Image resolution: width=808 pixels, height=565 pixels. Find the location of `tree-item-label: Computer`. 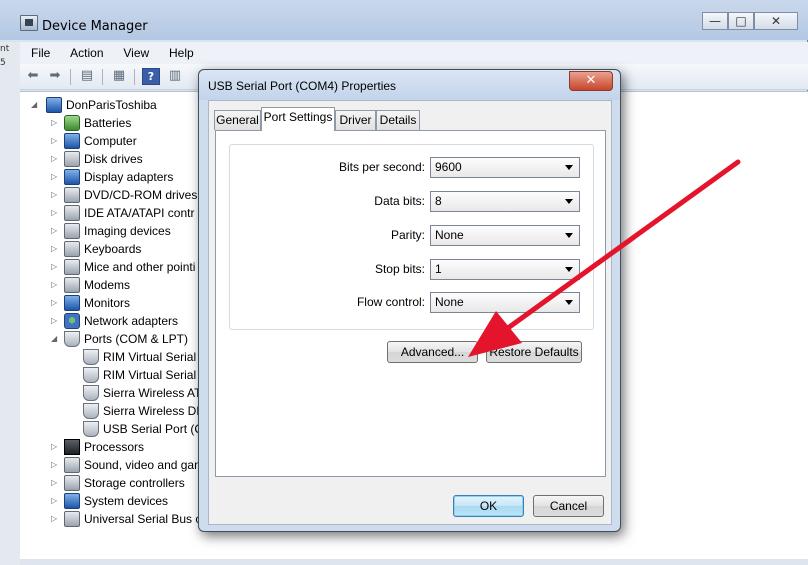

tree-item-label: Computer is located at coordinates (110, 141).